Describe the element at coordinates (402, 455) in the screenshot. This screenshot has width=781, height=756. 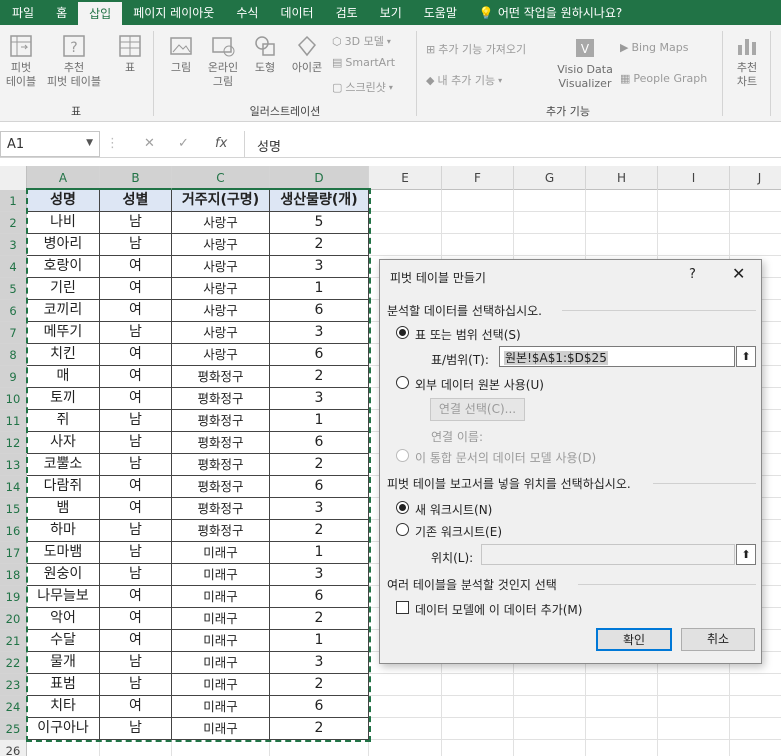
I see `radio-data-model` at that location.